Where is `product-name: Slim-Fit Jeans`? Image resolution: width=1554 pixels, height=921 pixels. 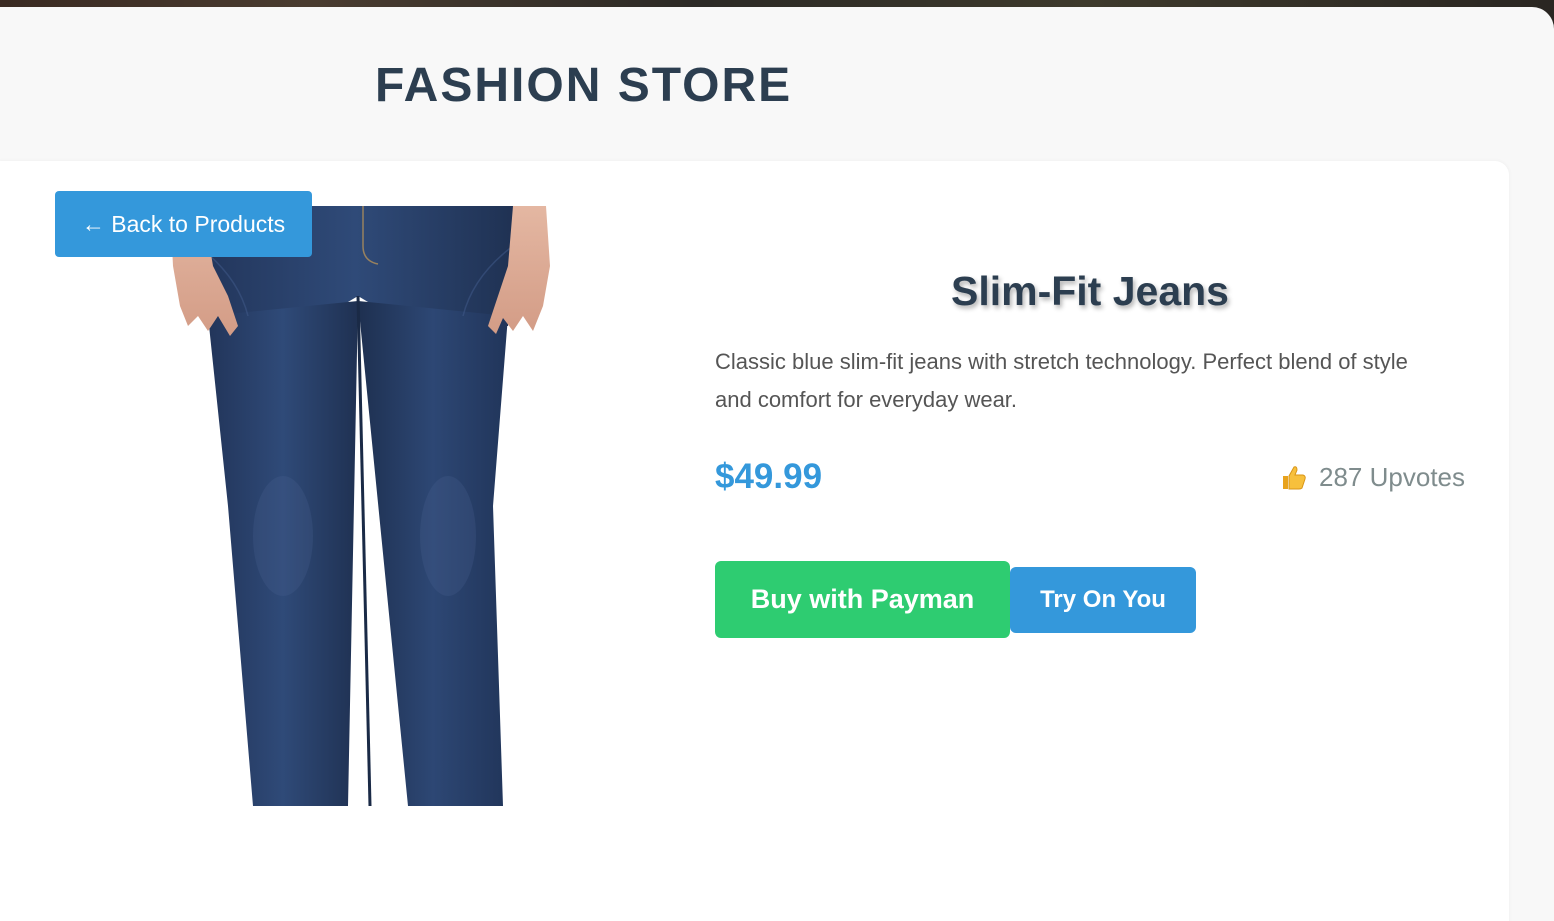
product-name: Slim-Fit Jeans is located at coordinates (1090, 291).